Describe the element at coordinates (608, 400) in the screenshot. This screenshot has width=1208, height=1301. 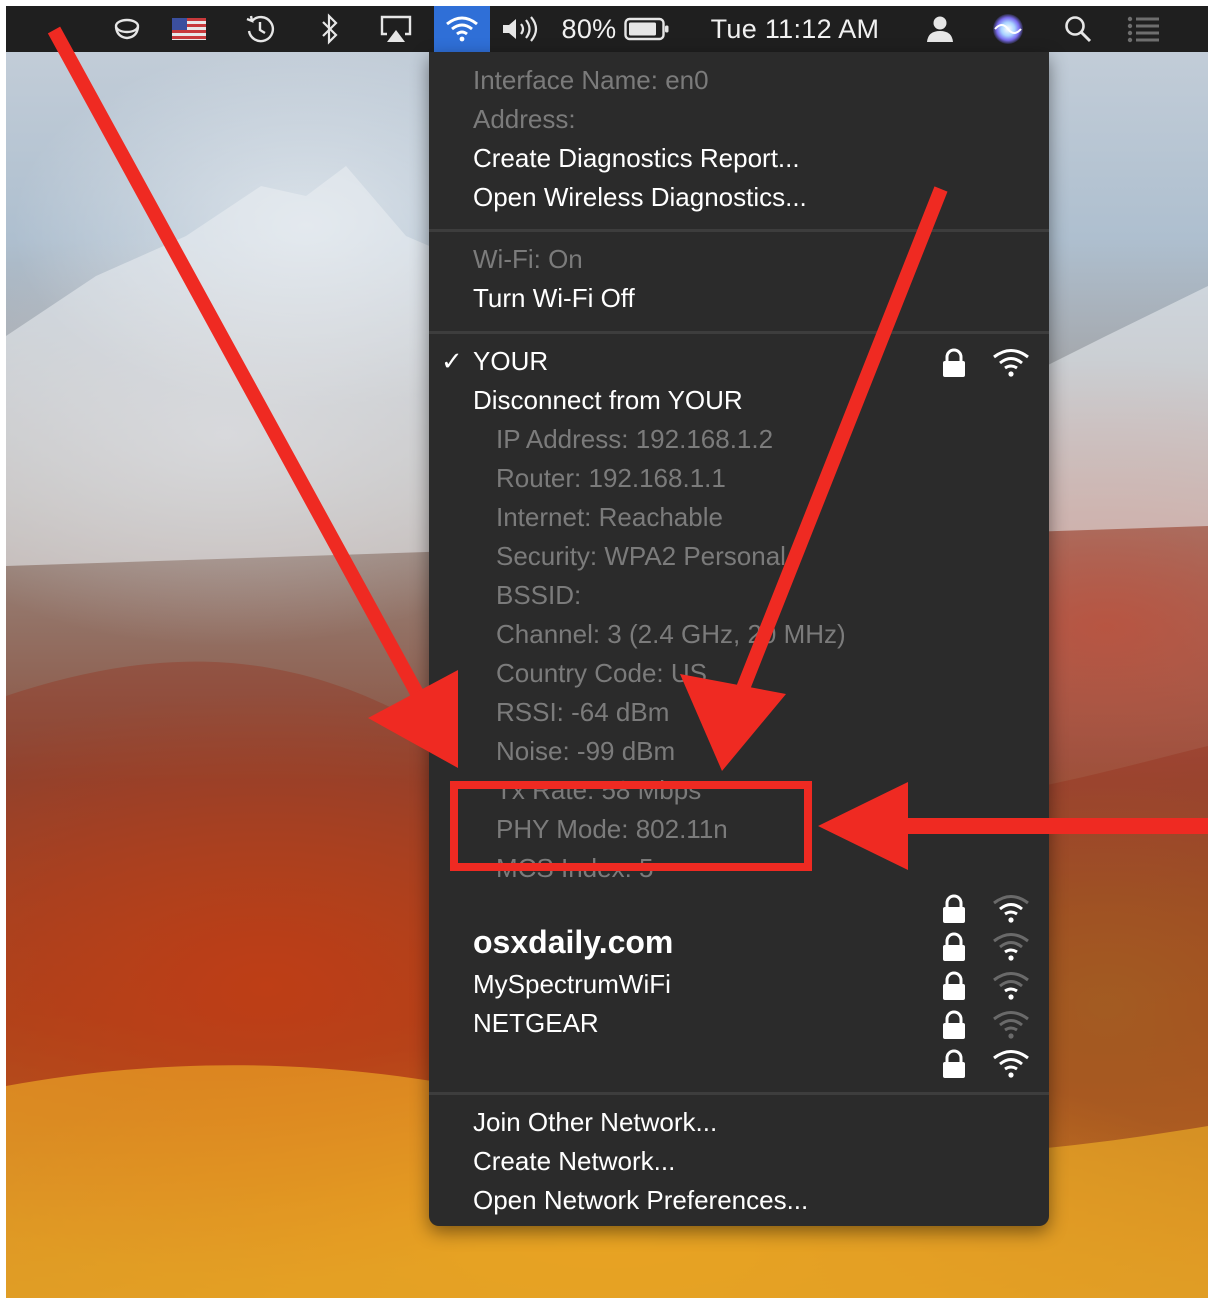
I see `disconnect-item: Disconnect from YOUR` at that location.